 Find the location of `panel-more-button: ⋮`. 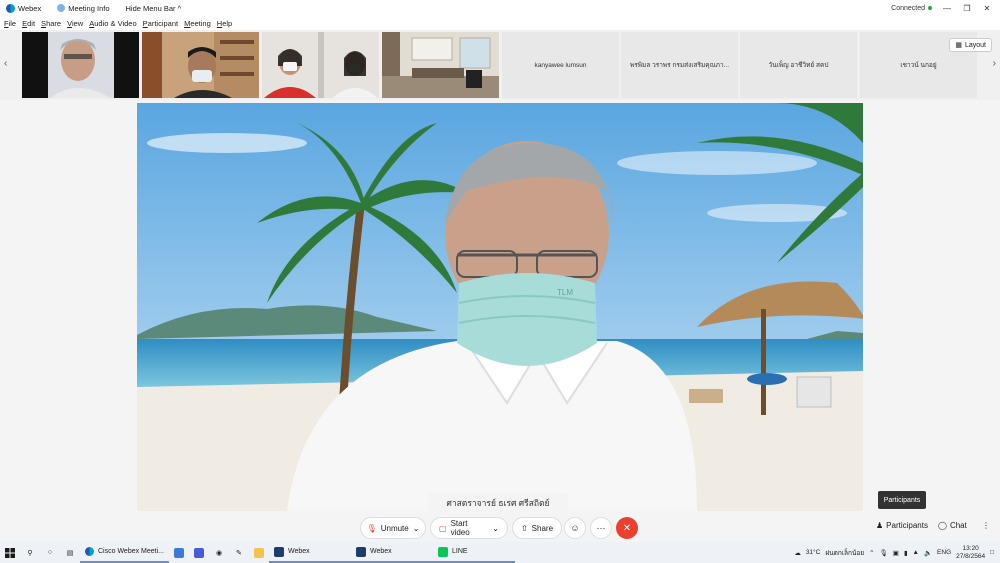

panel-more-button: ⋮ is located at coordinates (986, 525).